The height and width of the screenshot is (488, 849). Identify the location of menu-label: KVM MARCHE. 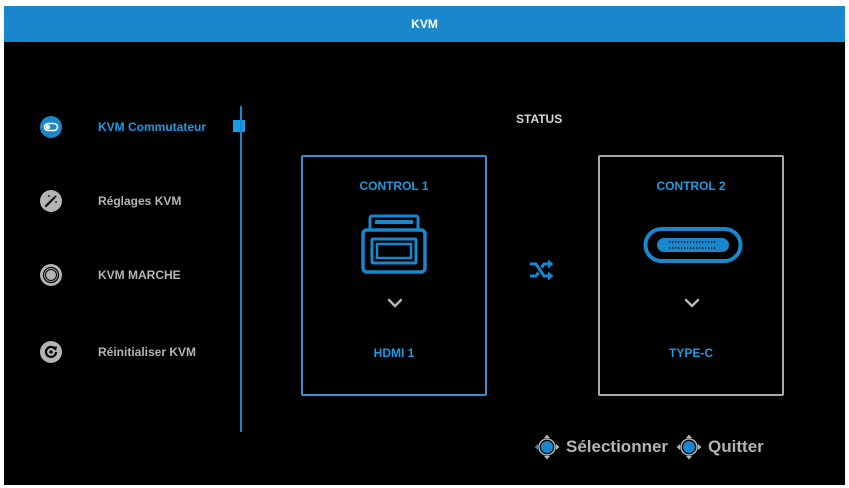
(139, 275).